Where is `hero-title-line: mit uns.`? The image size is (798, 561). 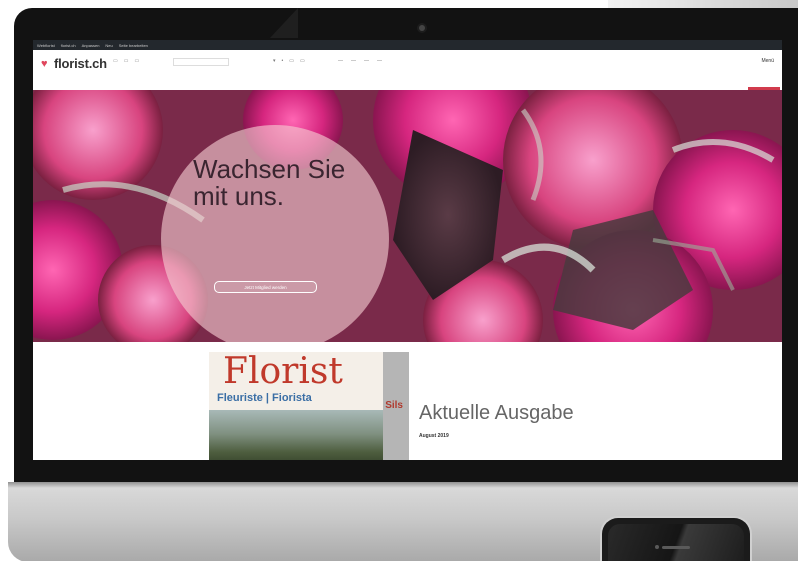 hero-title-line: mit uns. is located at coordinates (239, 196).